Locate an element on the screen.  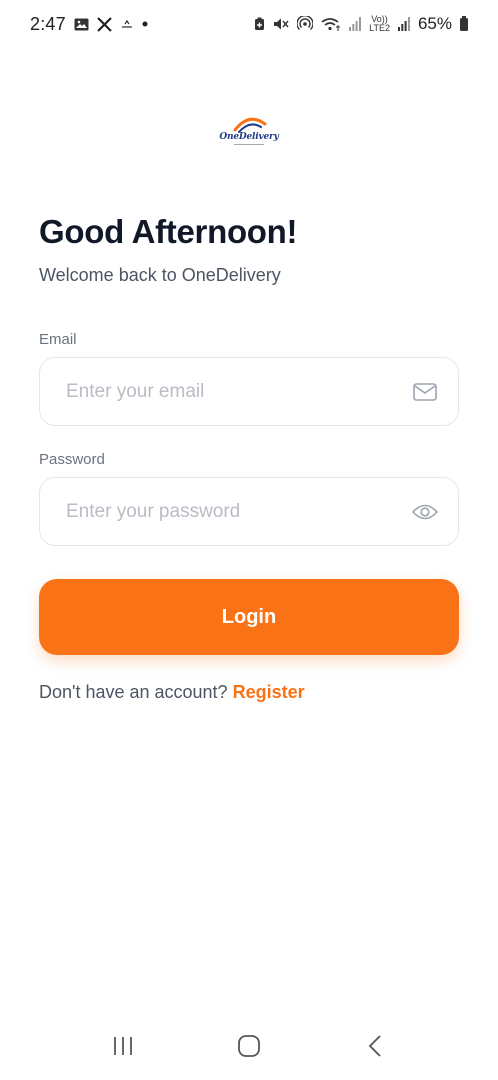
logo-brand-text: OneDelivery is located at coordinates (249, 137).